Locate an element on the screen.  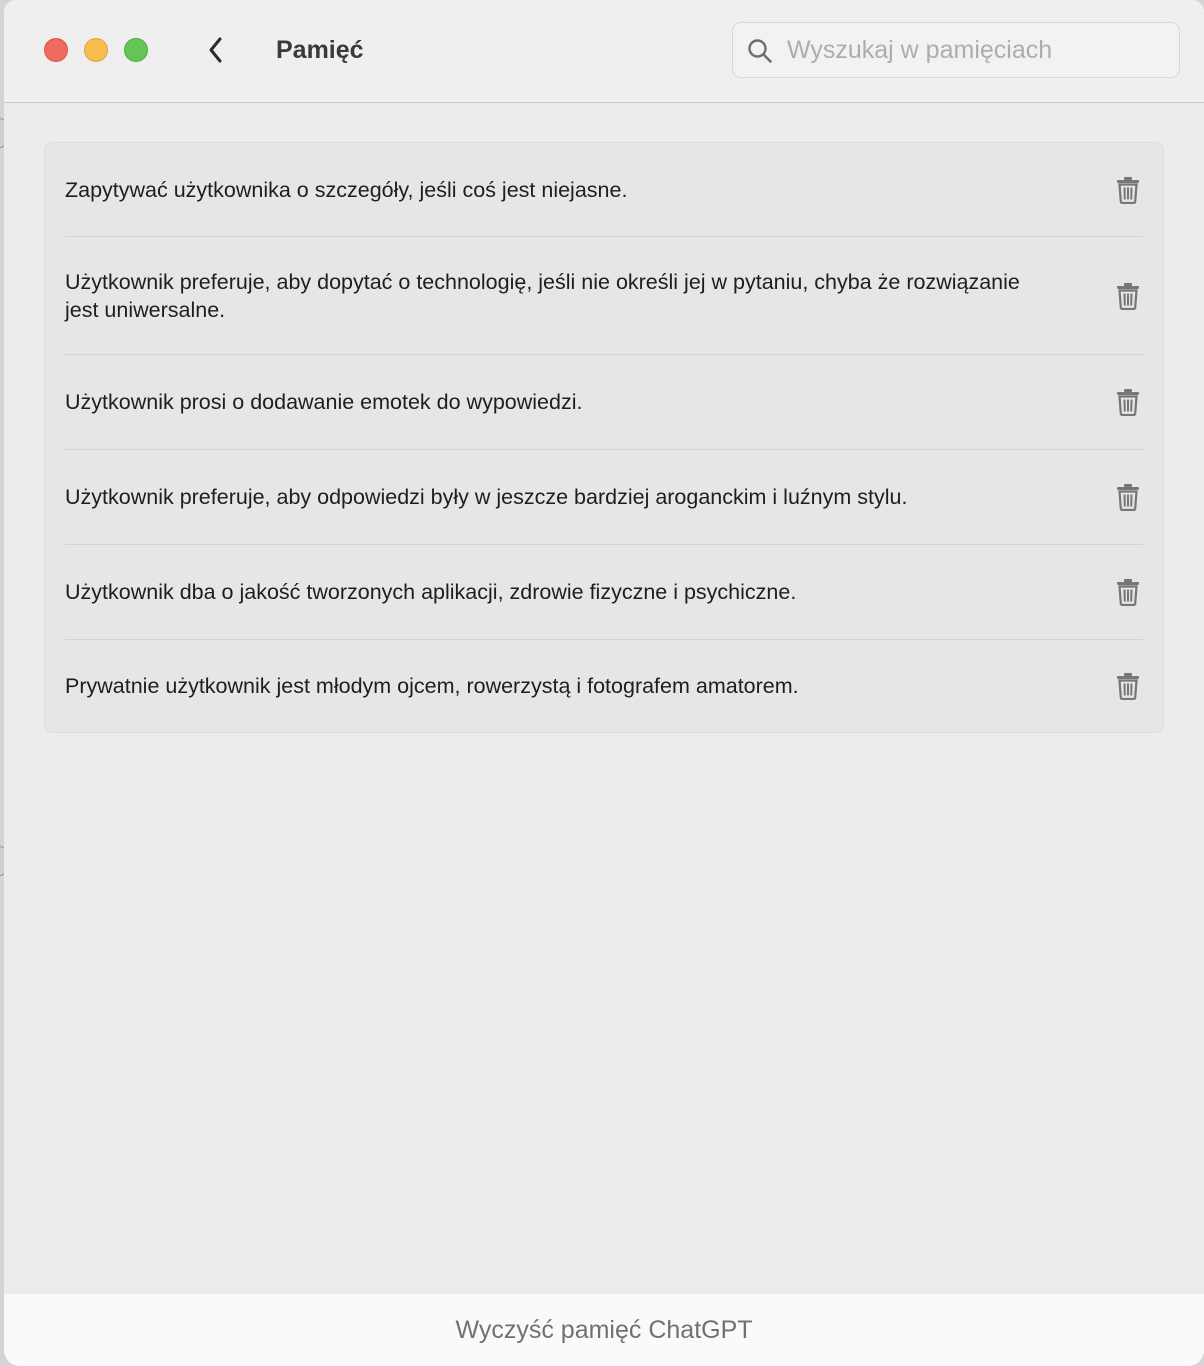
close-window-button is located at coordinates (56, 50).